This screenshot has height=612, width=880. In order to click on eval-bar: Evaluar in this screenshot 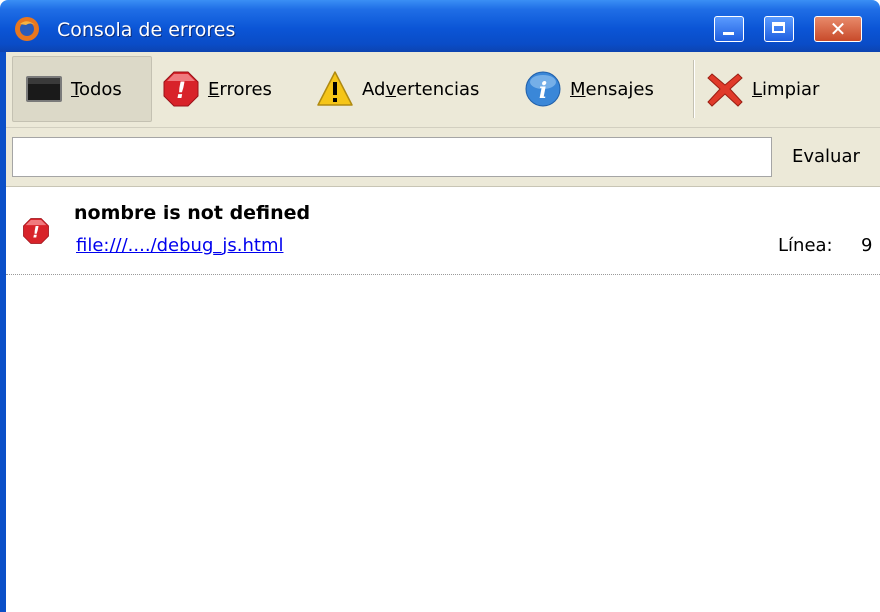, I will do `click(443, 157)`.